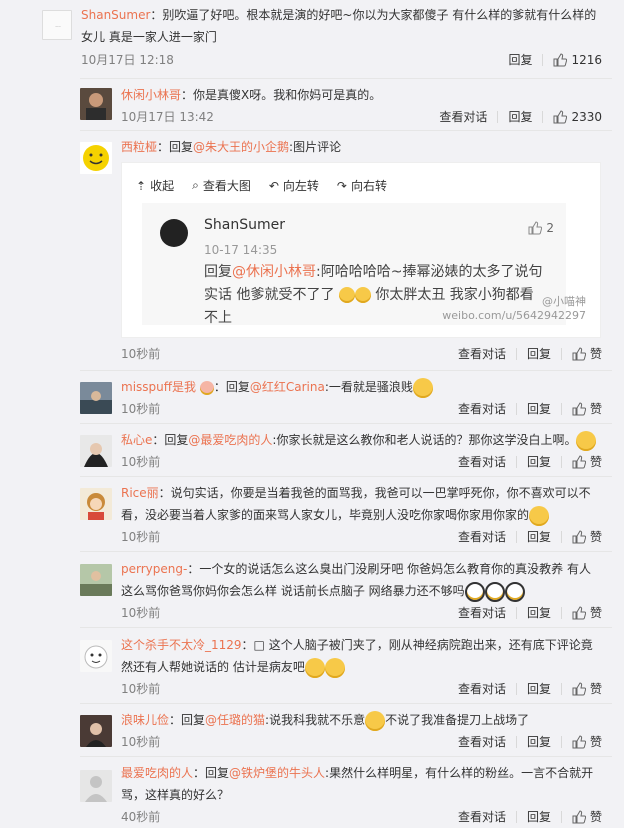  What do you see at coordinates (226, 186) in the screenshot?
I see `toolbar-label: 查看大图` at bounding box center [226, 186].